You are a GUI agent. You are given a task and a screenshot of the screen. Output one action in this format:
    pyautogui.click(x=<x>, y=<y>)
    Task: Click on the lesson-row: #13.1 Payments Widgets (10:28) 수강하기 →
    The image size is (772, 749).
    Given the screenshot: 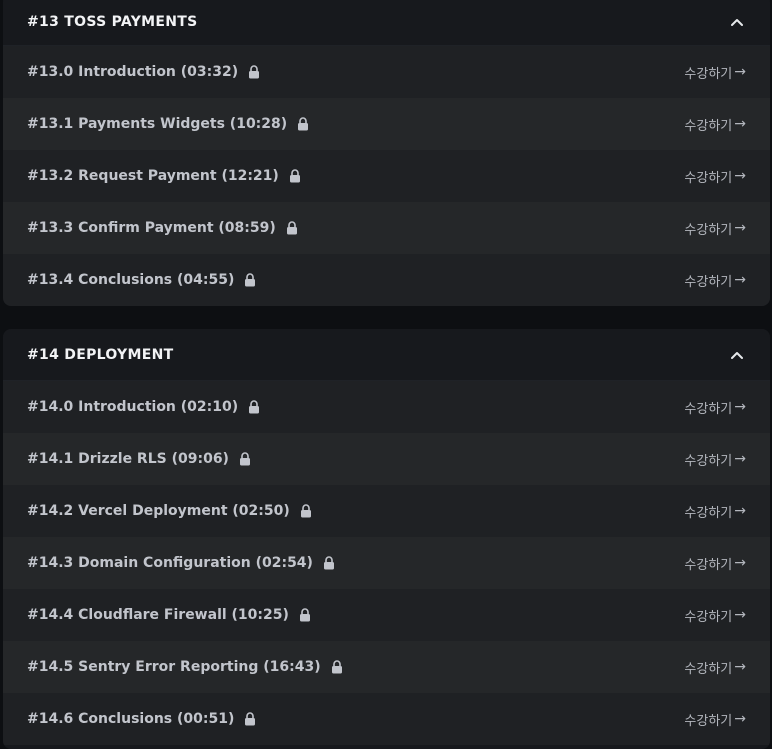 What is the action you would take?
    pyautogui.click(x=386, y=124)
    